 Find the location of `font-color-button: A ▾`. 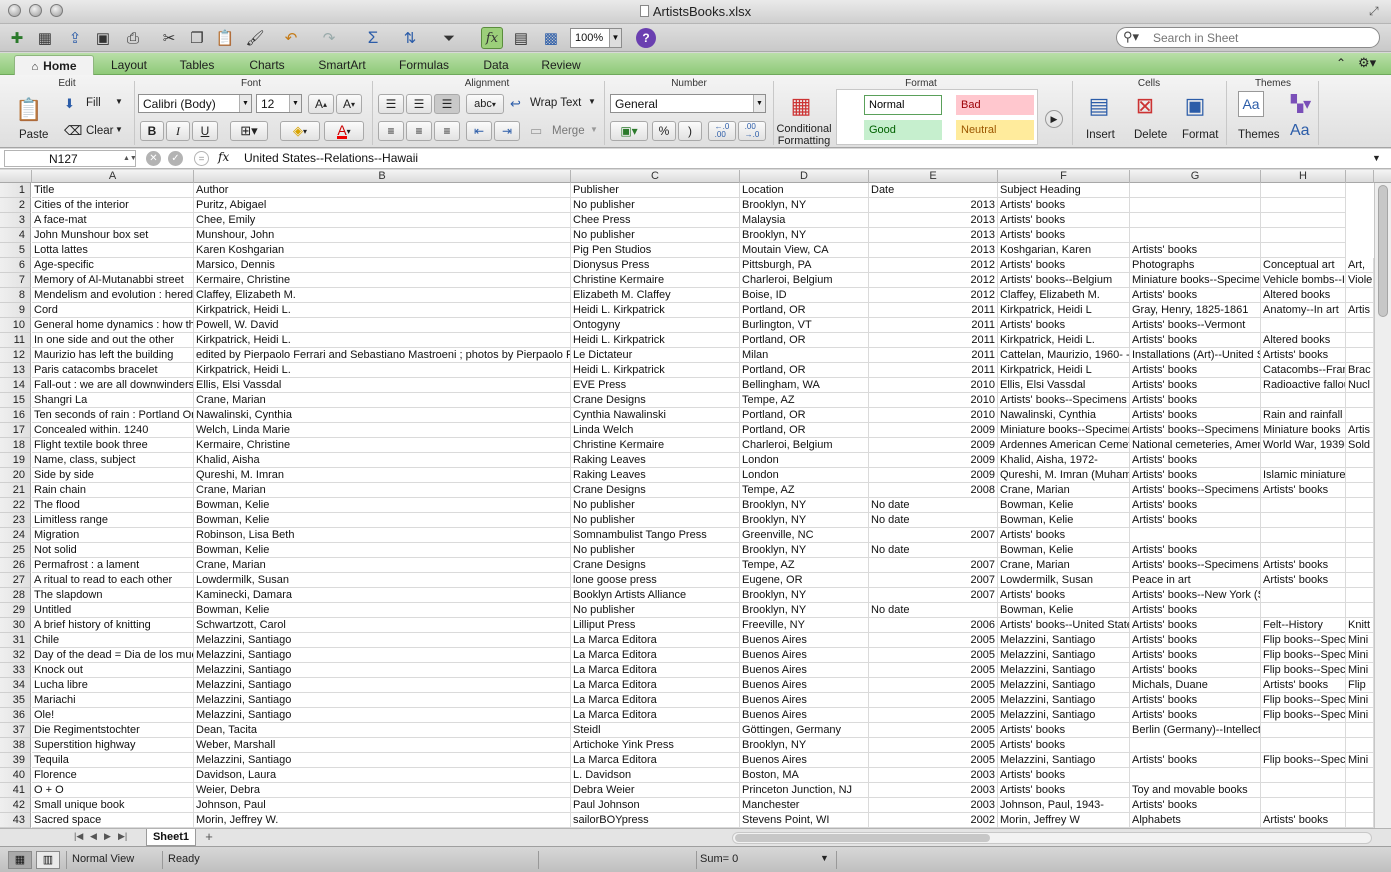

font-color-button: A ▾ is located at coordinates (344, 131).